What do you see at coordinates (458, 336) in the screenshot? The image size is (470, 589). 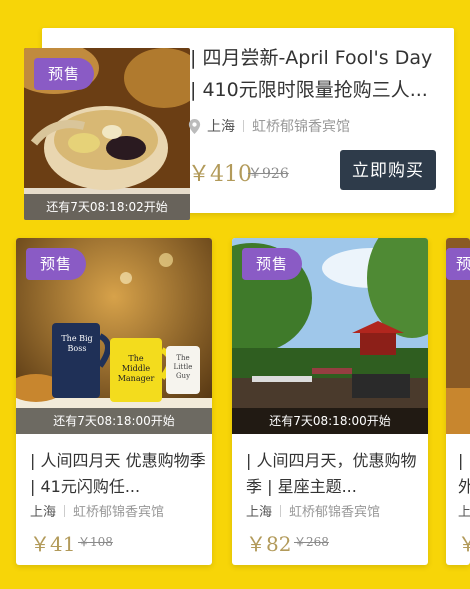 I see `product-image: 预售` at bounding box center [458, 336].